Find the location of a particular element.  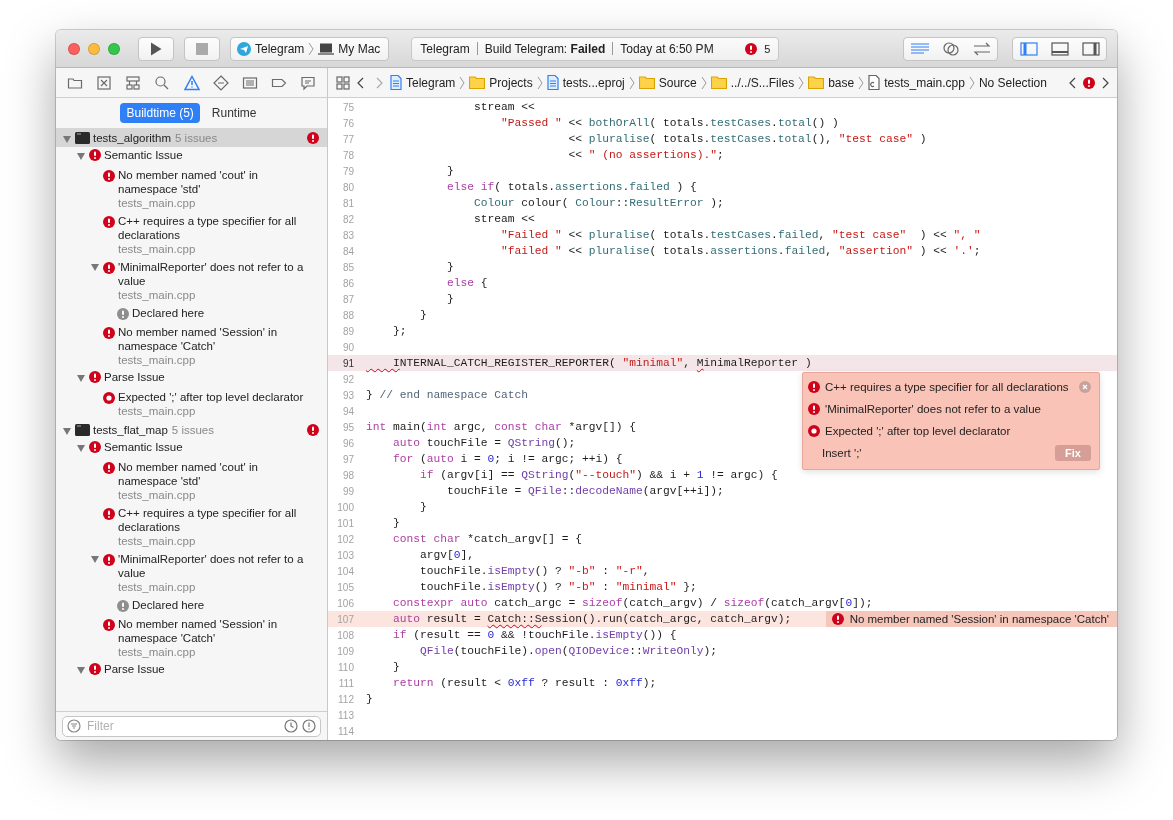

filter-input: Filter is located at coordinates (182, 726).